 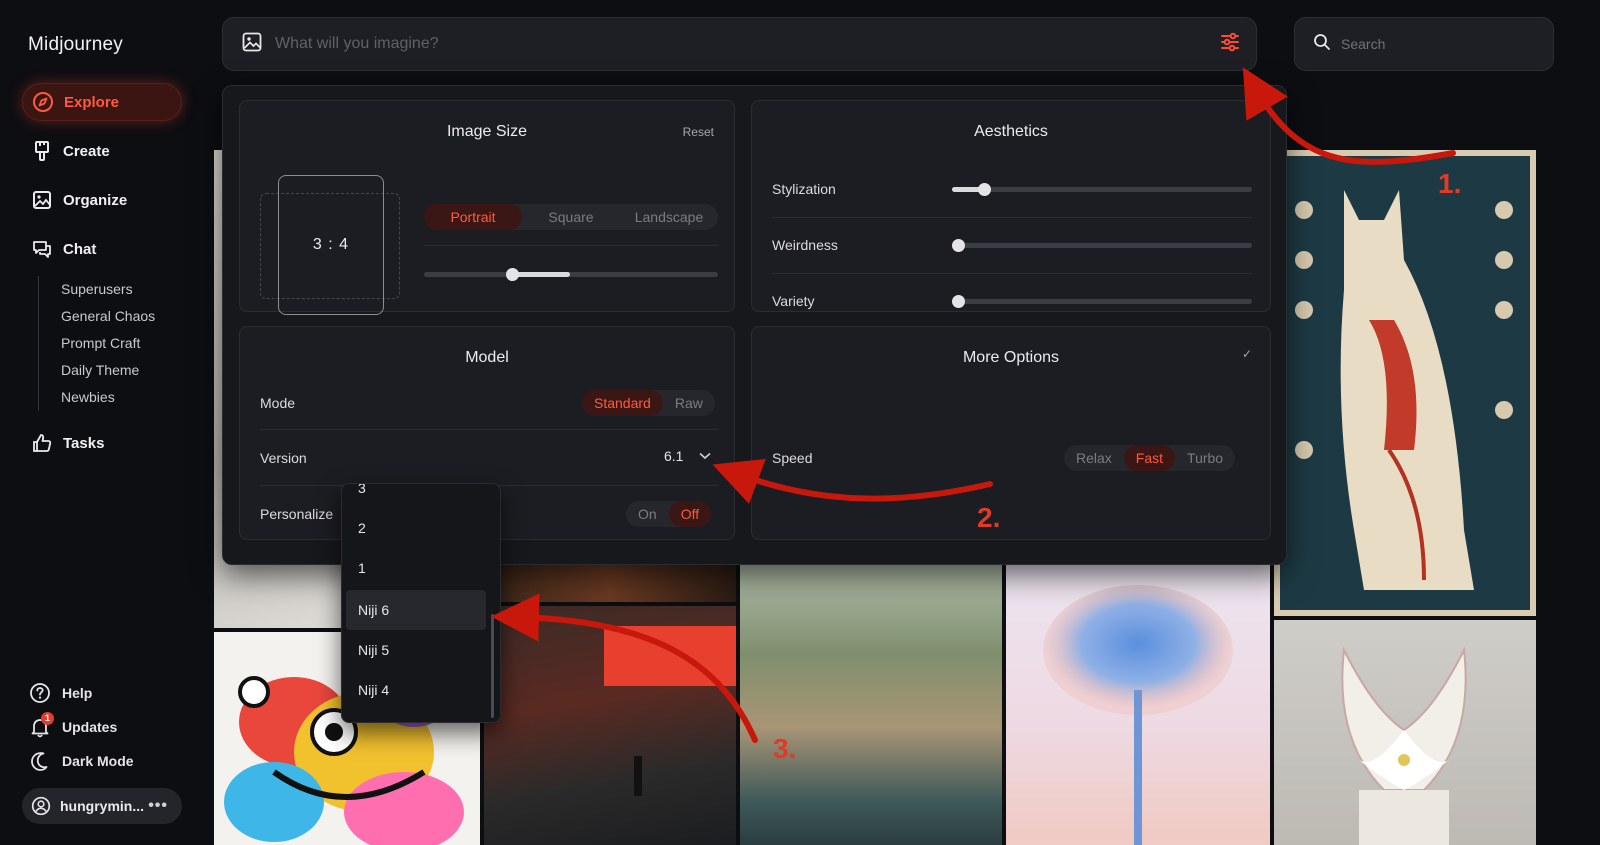 What do you see at coordinates (416, 528) in the screenshot?
I see `version-option: 2` at bounding box center [416, 528].